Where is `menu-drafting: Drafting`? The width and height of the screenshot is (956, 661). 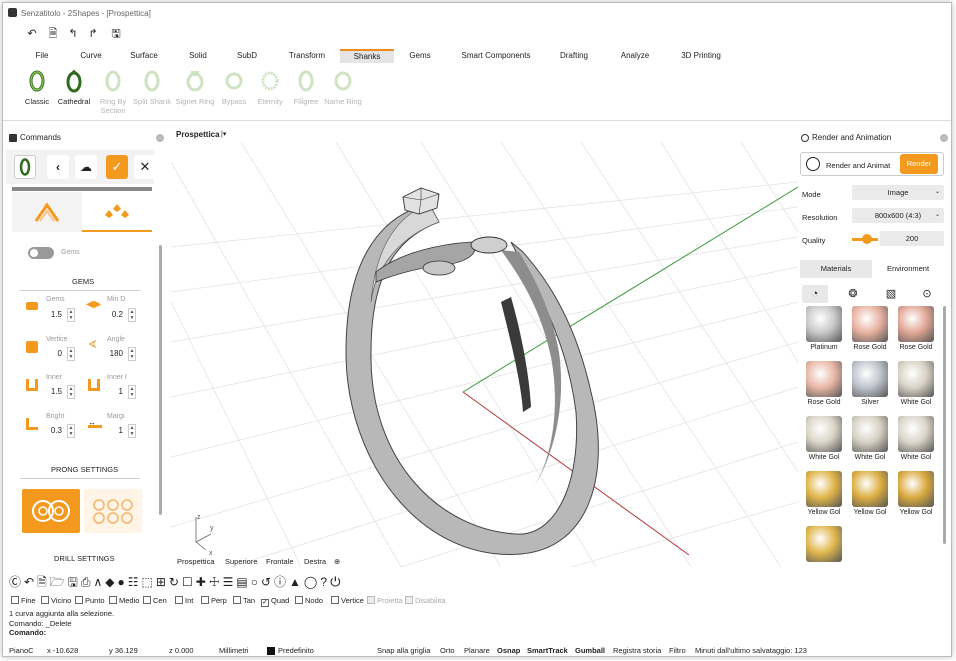
menu-drafting: Drafting is located at coordinates (574, 56).